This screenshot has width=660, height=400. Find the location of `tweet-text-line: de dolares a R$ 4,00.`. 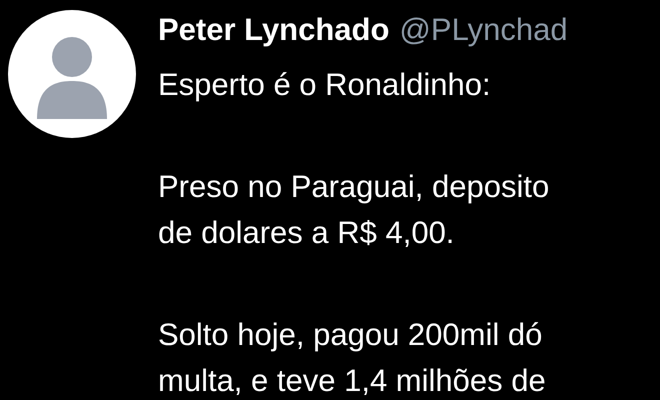

tweet-text-line: de dolares a R$ 4,00. is located at coordinates (307, 233).